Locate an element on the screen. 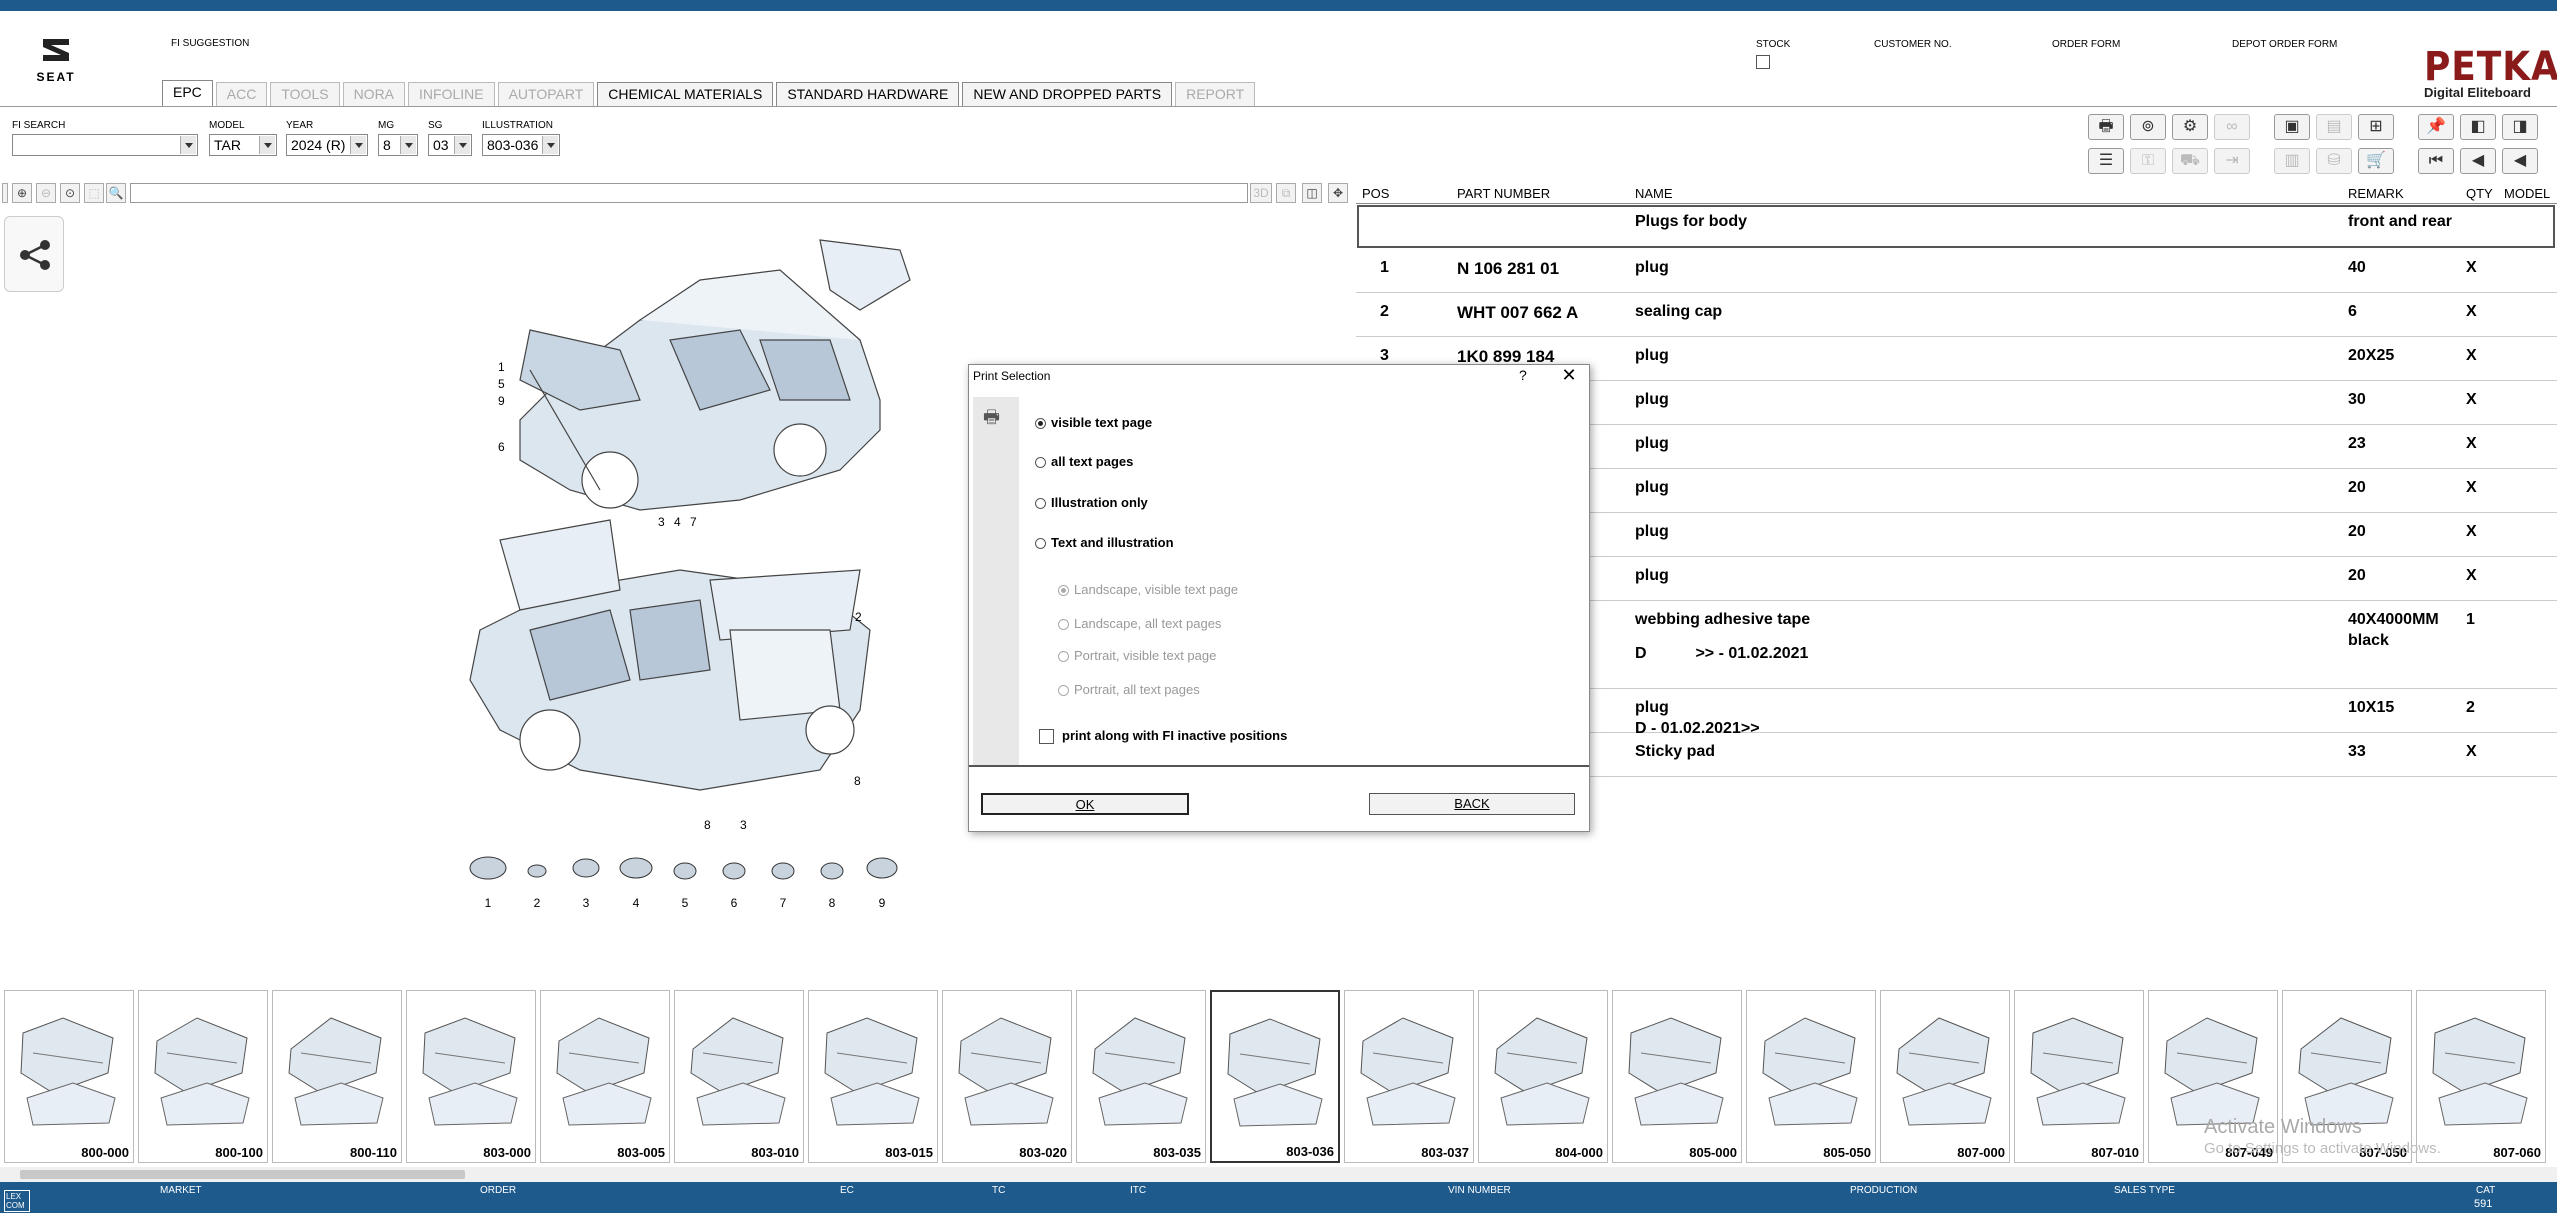 The width and height of the screenshot is (2557, 1213). option-text-and-illustration: Text and illustration is located at coordinates (1104, 542).